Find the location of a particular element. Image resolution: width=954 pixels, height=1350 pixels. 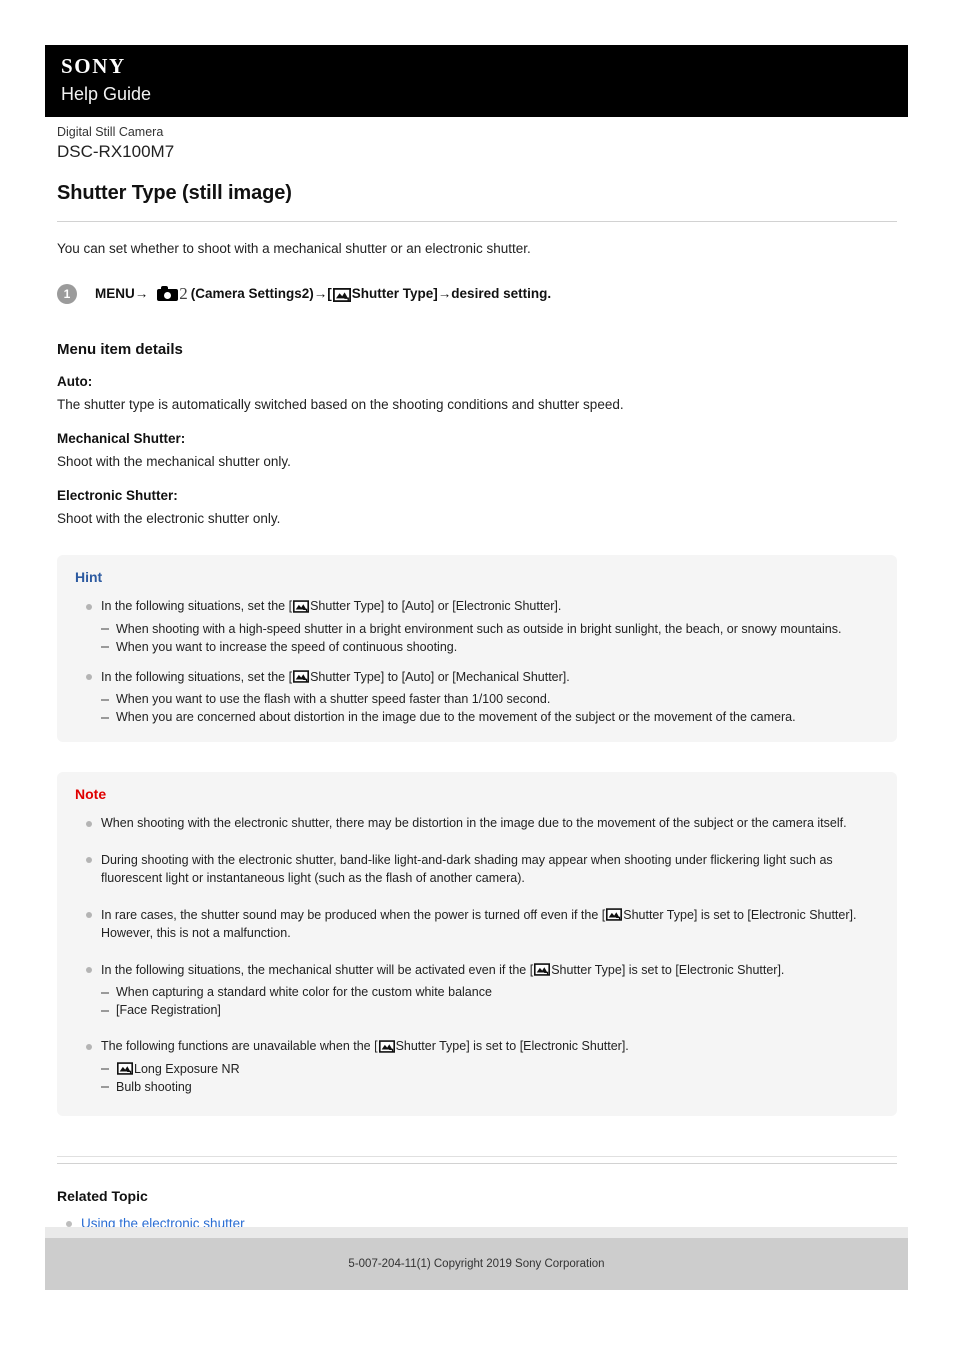

product-identity: Digital Still Camera DSC-RX100M7 is located at coordinates (115, 143).